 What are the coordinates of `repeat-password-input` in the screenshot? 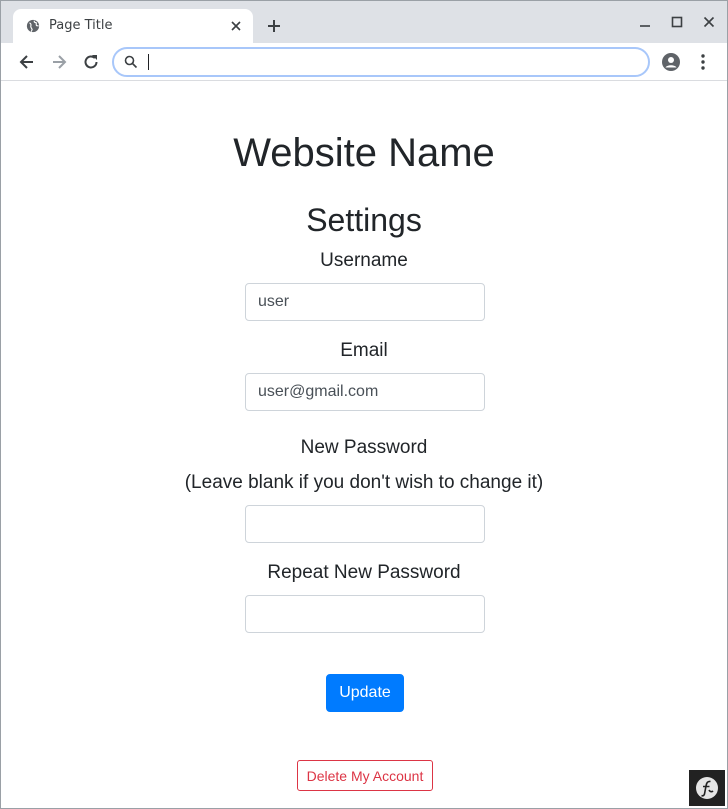 It's located at (365, 614).